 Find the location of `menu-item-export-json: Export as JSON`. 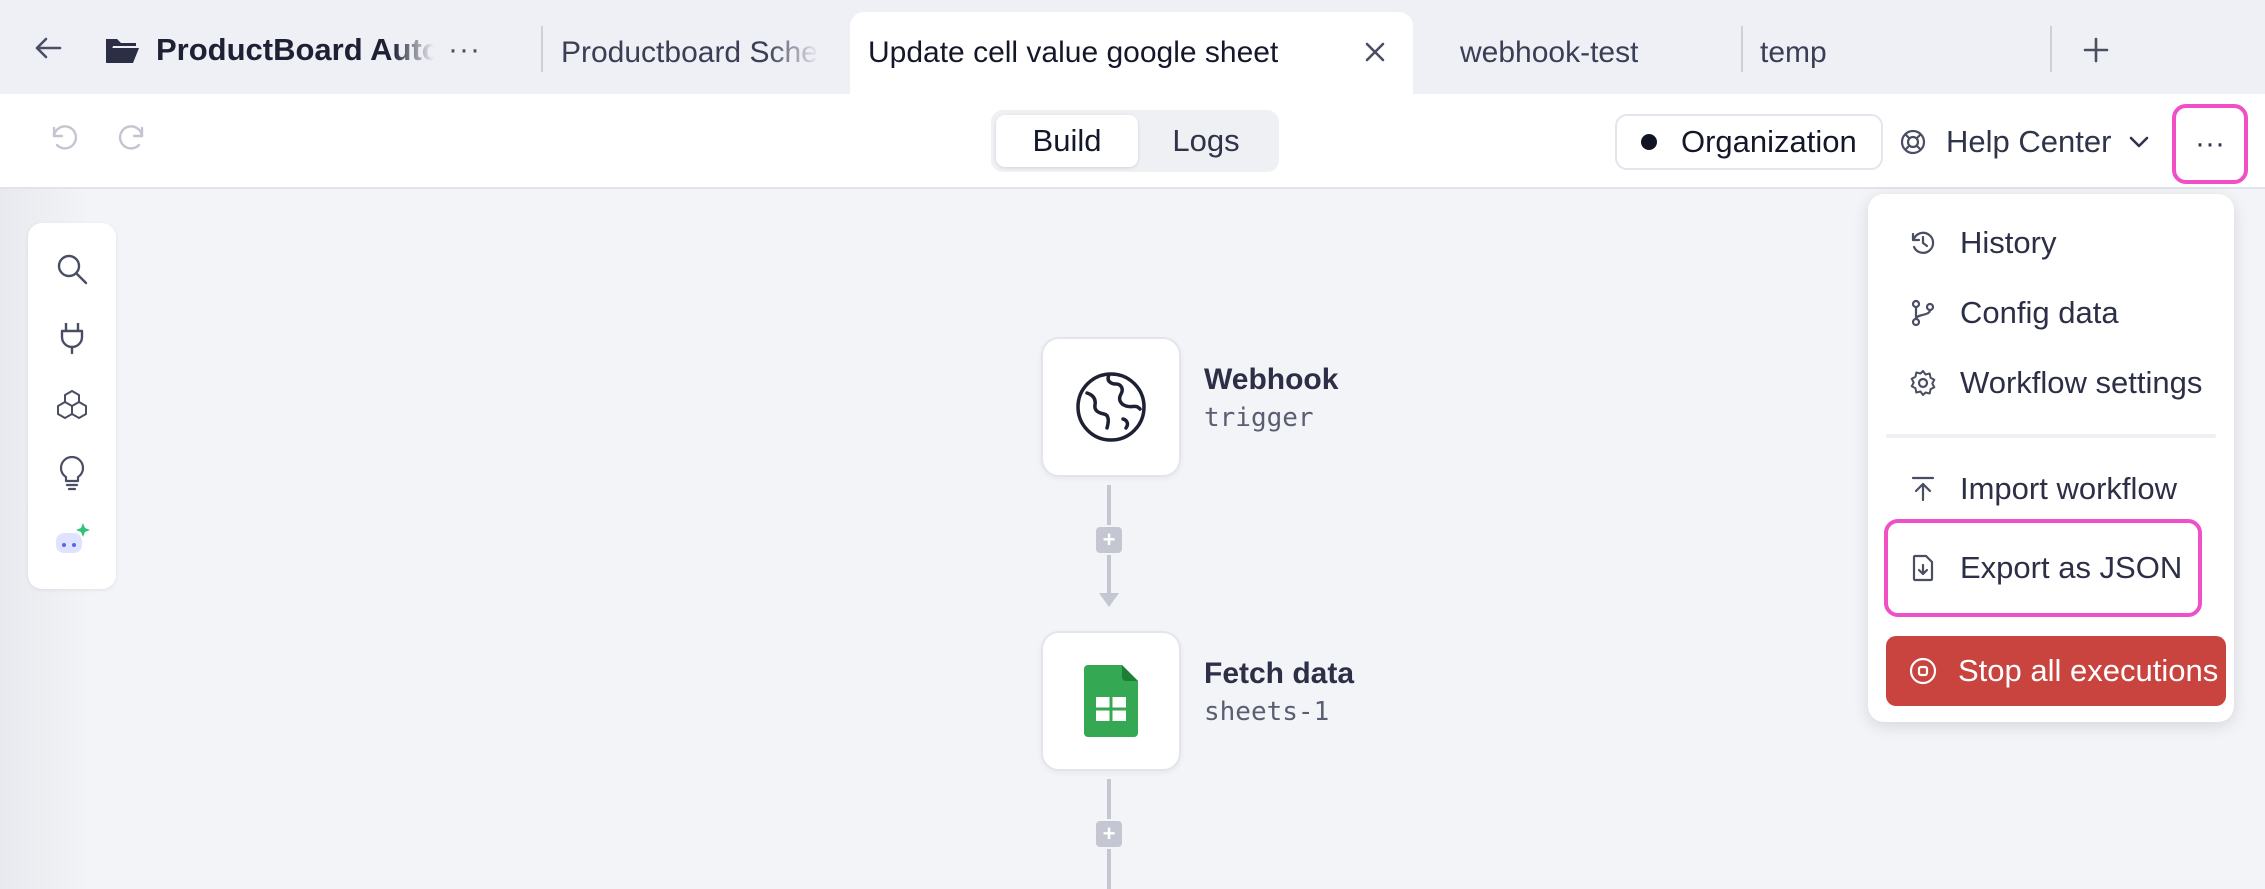

menu-item-export-json: Export as JSON is located at coordinates (2051, 568).